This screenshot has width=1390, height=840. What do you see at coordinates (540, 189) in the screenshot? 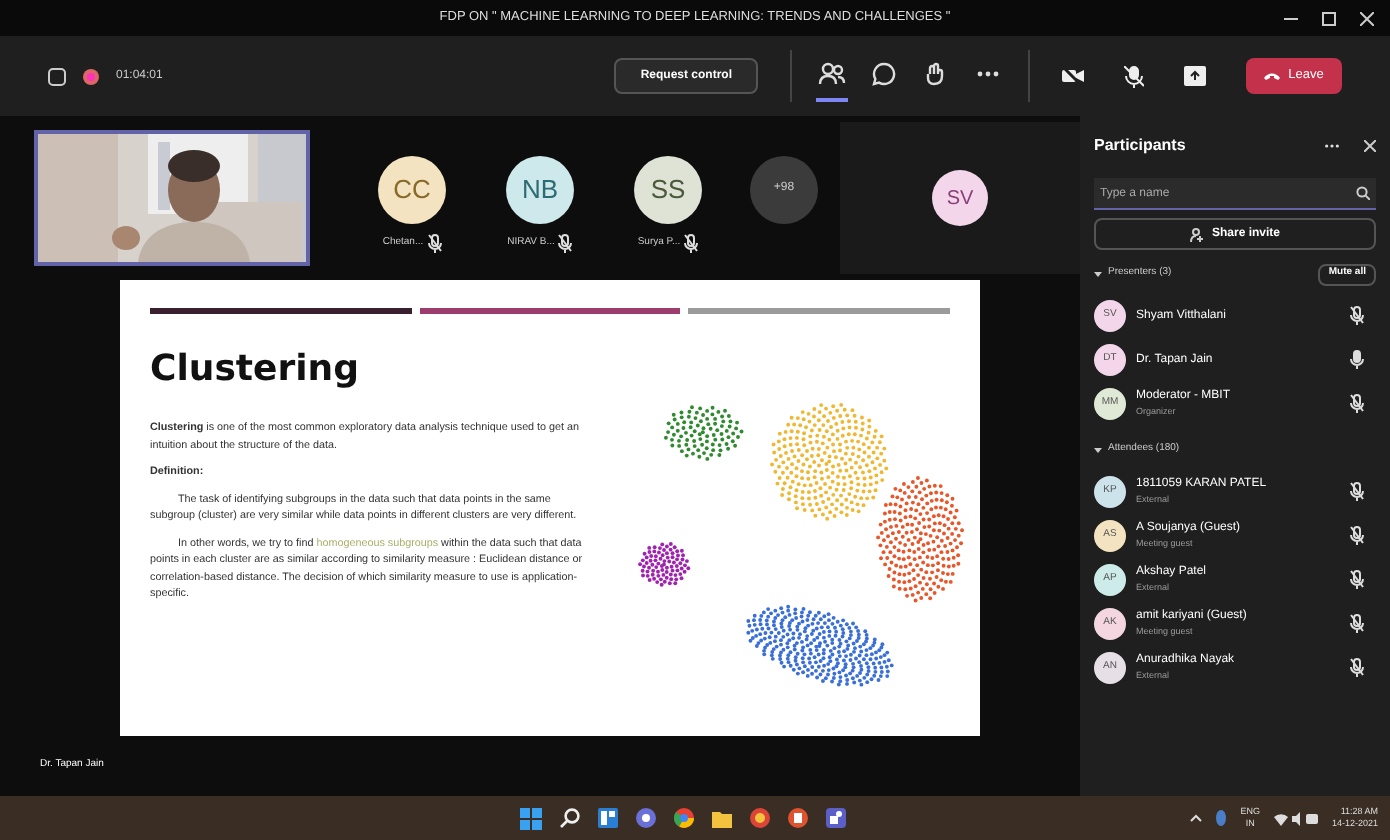
I see `avatar: NB` at bounding box center [540, 189].